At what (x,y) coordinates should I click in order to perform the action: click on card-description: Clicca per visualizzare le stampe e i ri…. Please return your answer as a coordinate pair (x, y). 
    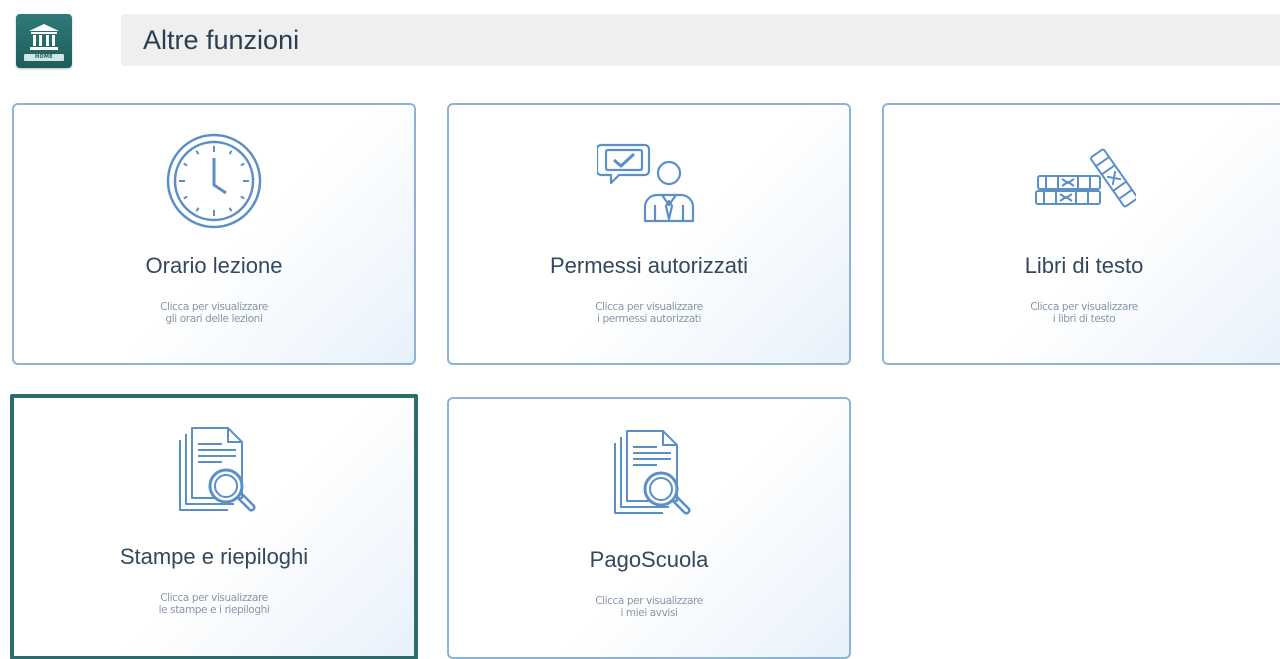
    Looking at the image, I should click on (214, 604).